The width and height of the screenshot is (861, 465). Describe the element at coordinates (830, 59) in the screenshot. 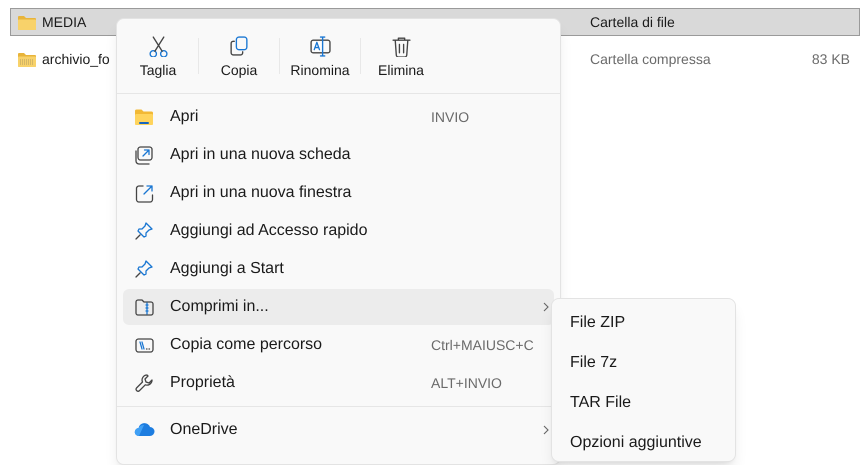

I see `file-size: 83 KB` at that location.